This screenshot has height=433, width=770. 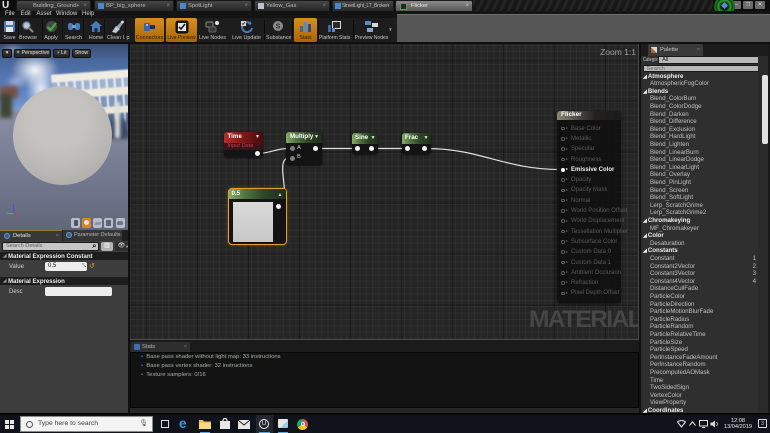 I want to click on svg-text: S, so click(x=278, y=27).